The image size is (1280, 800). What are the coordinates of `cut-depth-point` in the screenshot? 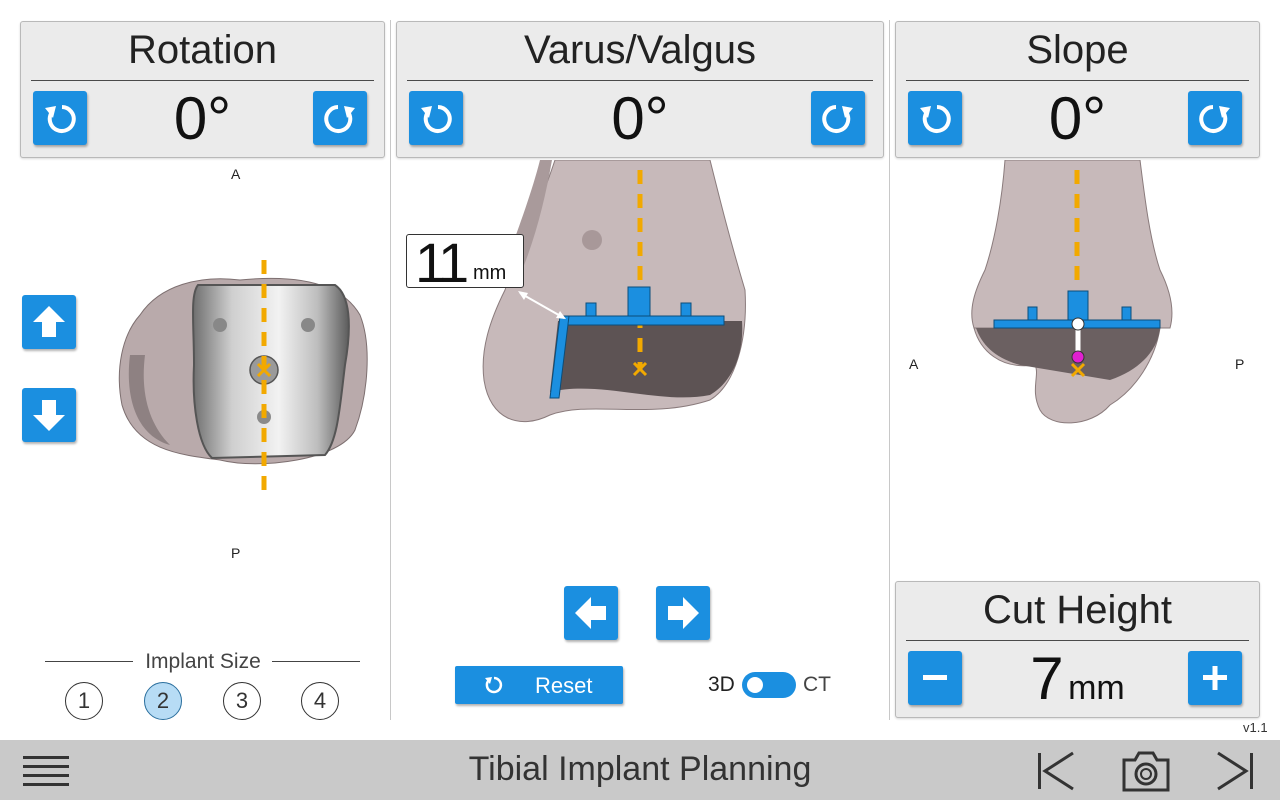 It's located at (1078, 357).